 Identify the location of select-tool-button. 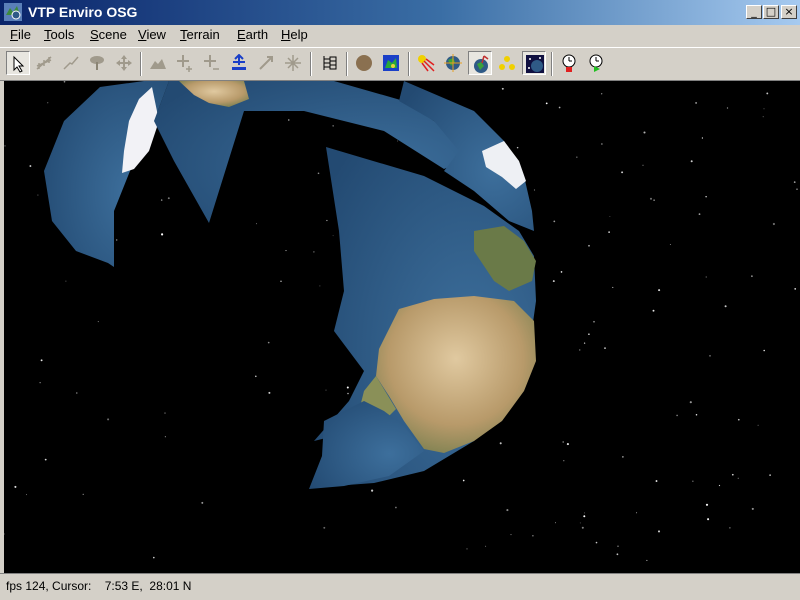
(18, 63).